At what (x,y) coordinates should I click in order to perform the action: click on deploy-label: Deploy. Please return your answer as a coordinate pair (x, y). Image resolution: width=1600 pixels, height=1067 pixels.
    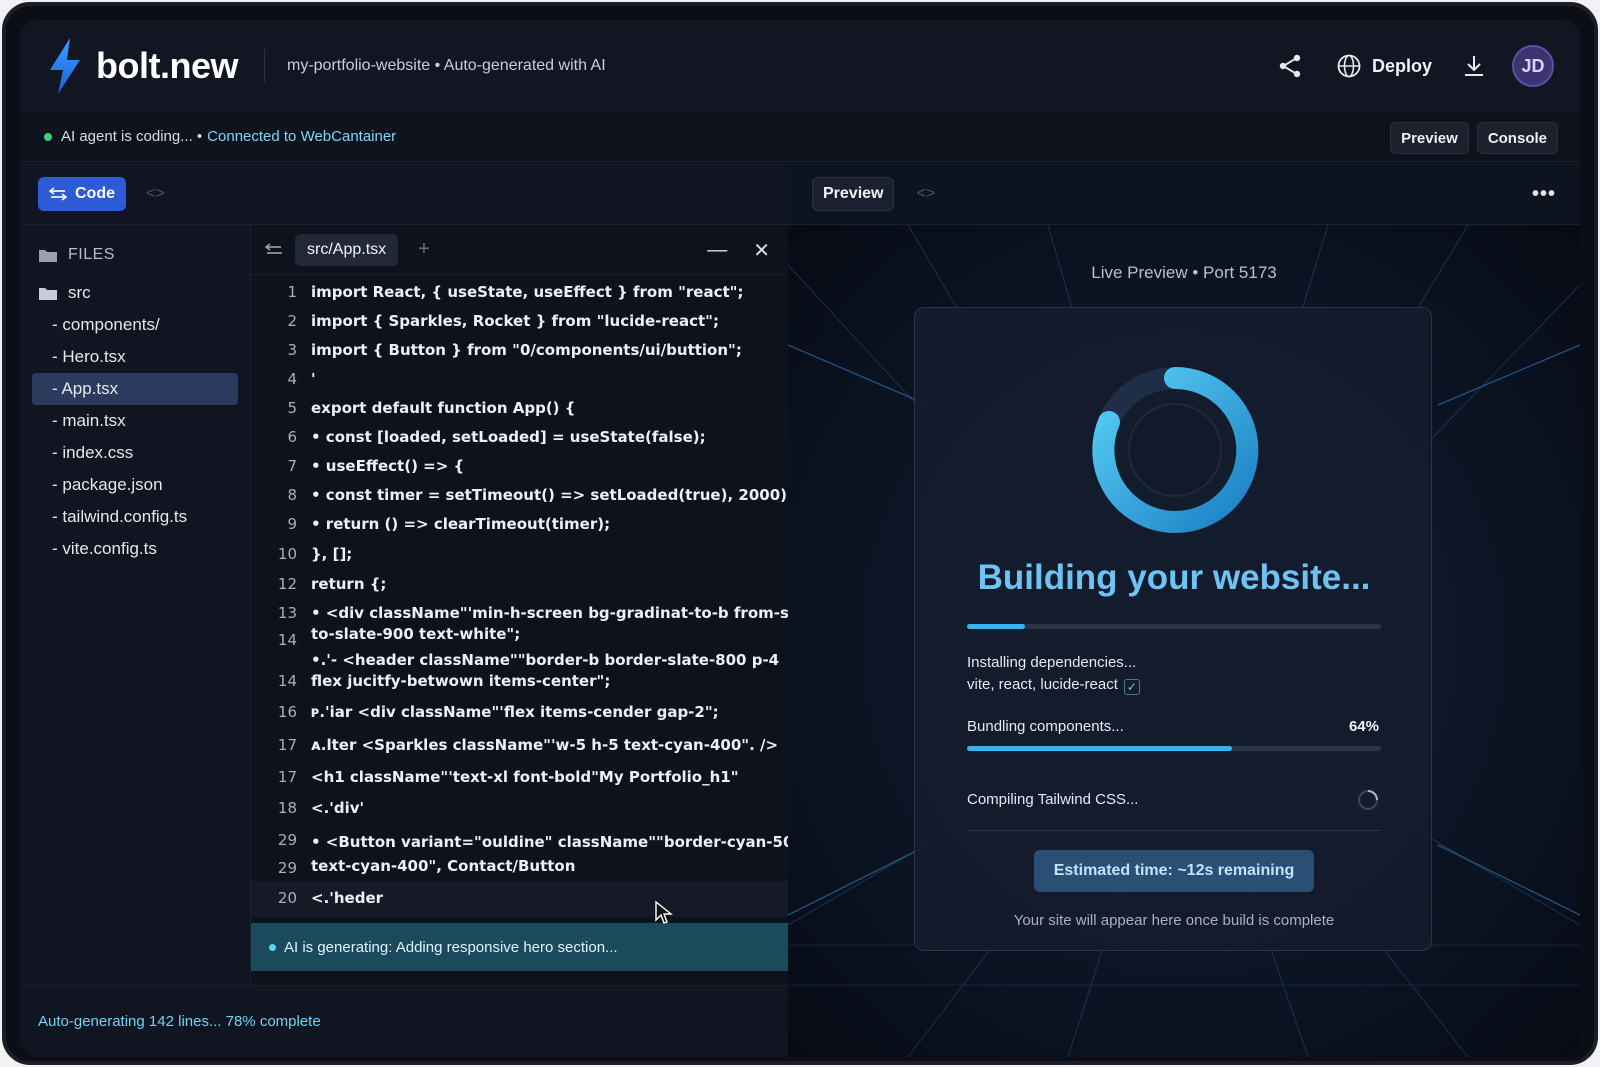
    Looking at the image, I should click on (1401, 65).